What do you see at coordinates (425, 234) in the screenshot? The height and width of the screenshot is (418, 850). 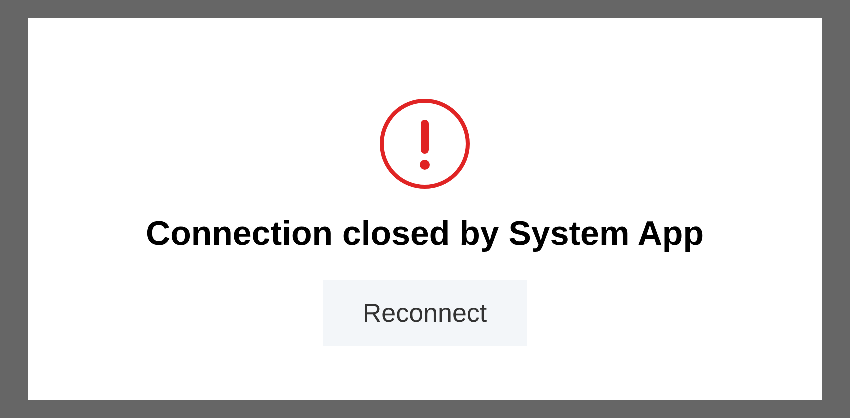 I see `dialog-title: Connection closed by System App` at bounding box center [425, 234].